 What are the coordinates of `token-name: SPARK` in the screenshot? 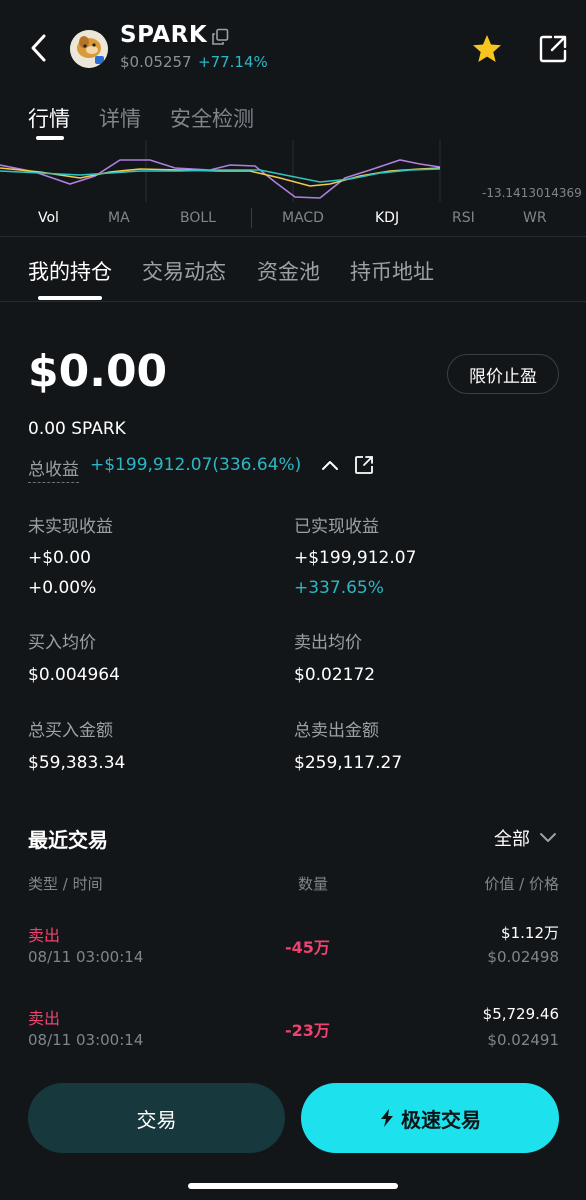 It's located at (164, 35).